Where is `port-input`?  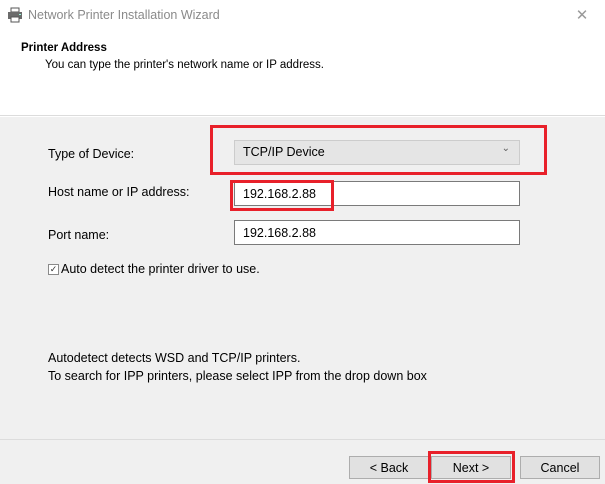
port-input is located at coordinates (377, 232).